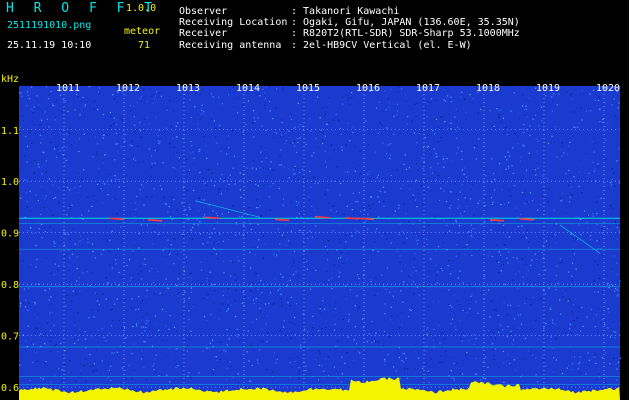 The image size is (629, 400). Describe the element at coordinates (608, 88) in the screenshot. I see `x-tick-label: 1020` at that location.